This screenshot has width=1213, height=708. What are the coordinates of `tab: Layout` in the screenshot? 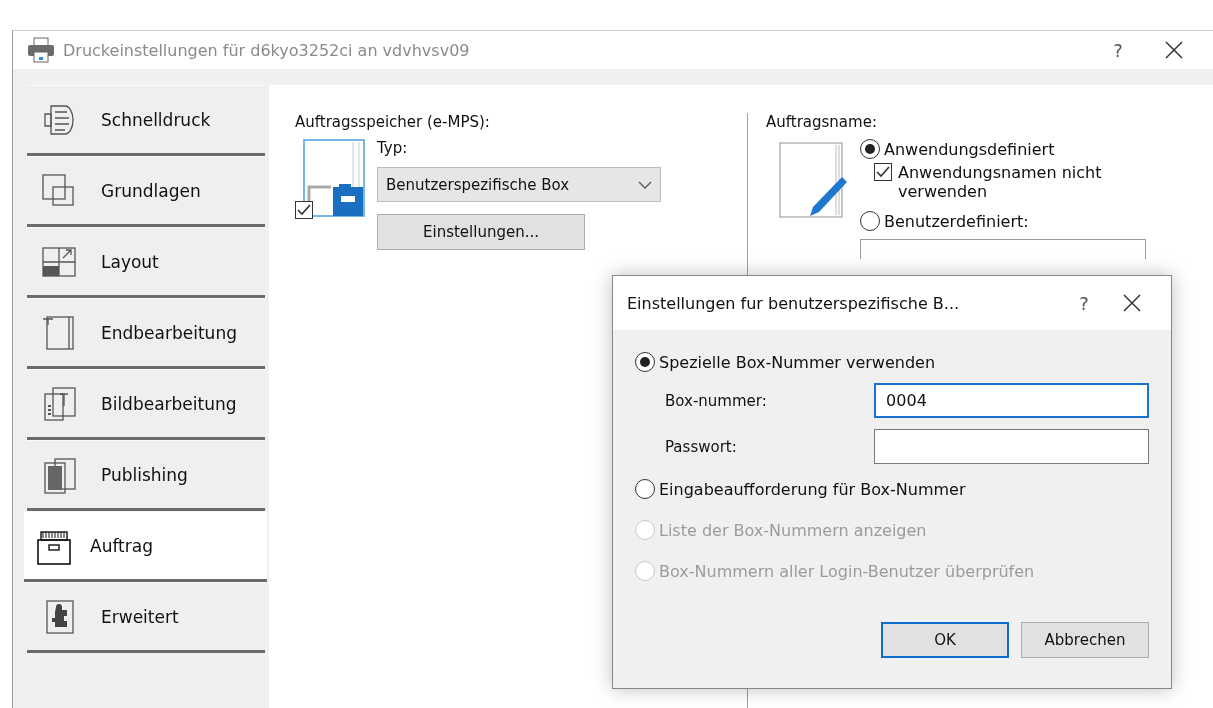 It's located at (146, 262).